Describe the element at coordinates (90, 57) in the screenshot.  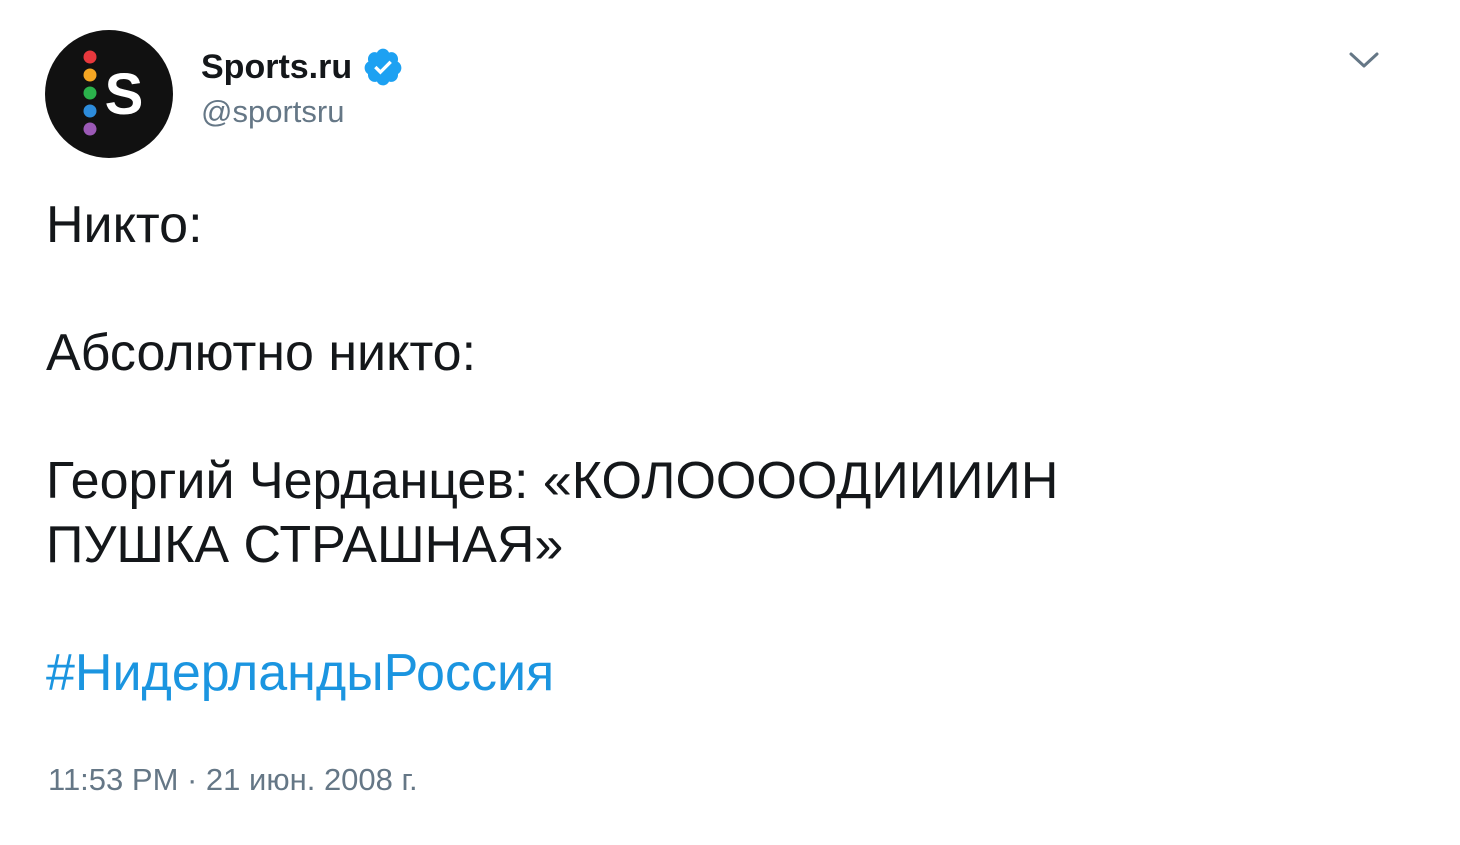
I see `logo-dot-red` at that location.